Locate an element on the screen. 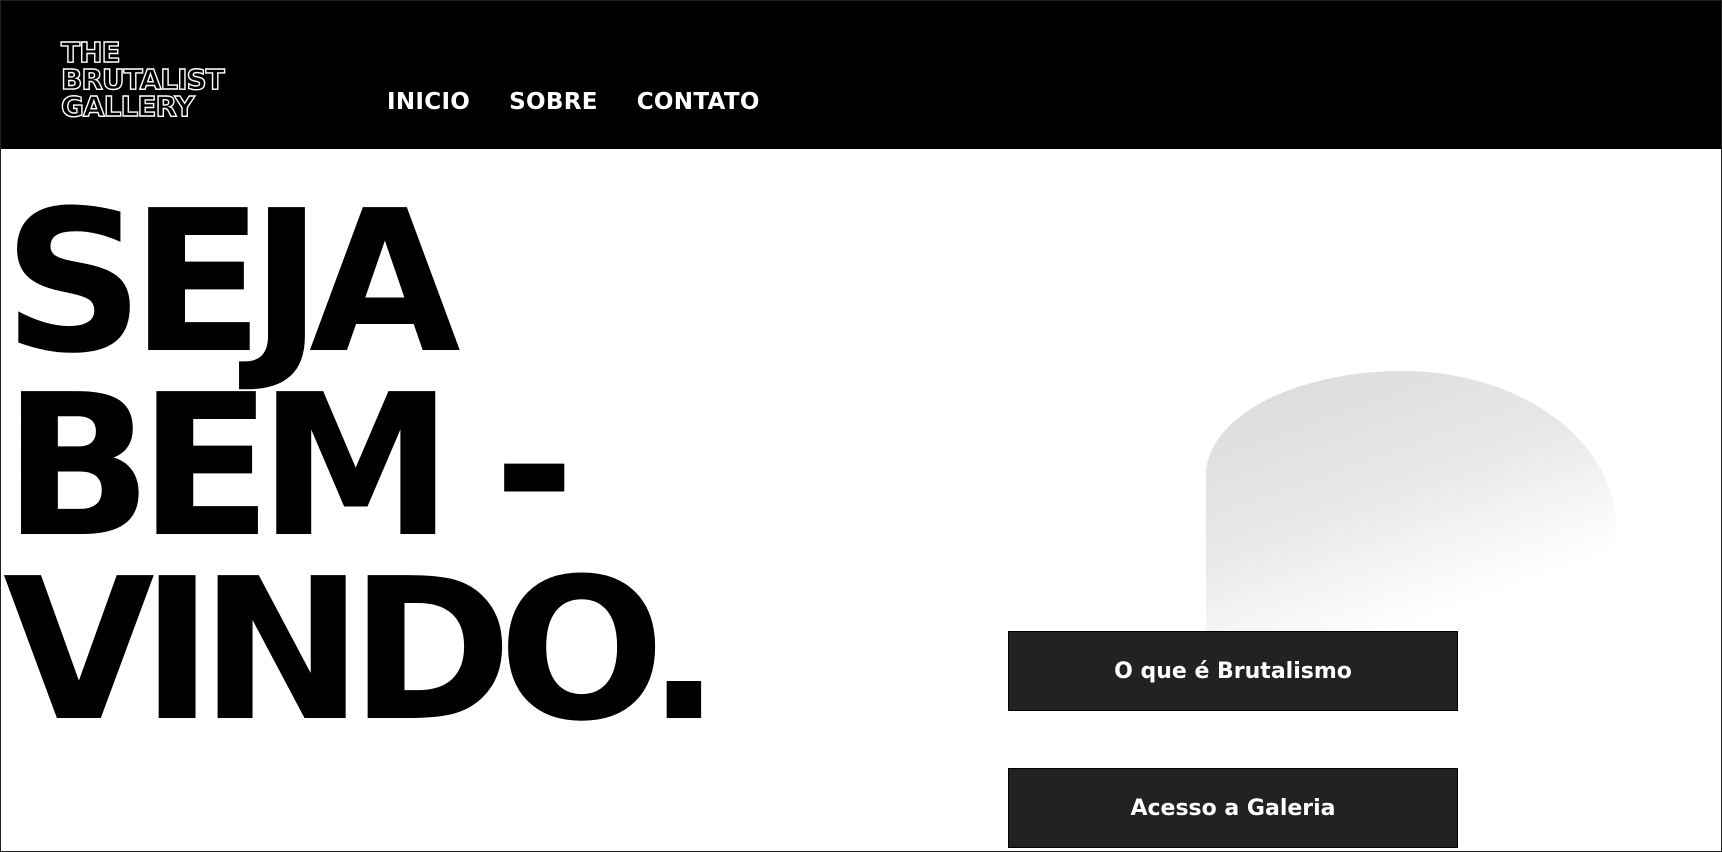 Image resolution: width=1722 pixels, height=852 pixels. site-logo: THE BRUTALIST GALLERY is located at coordinates (142, 79).